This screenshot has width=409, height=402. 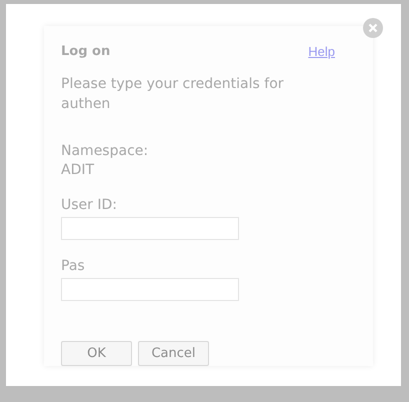 I want to click on instruction-text: Please type your credentials for authen, so click(x=173, y=94).